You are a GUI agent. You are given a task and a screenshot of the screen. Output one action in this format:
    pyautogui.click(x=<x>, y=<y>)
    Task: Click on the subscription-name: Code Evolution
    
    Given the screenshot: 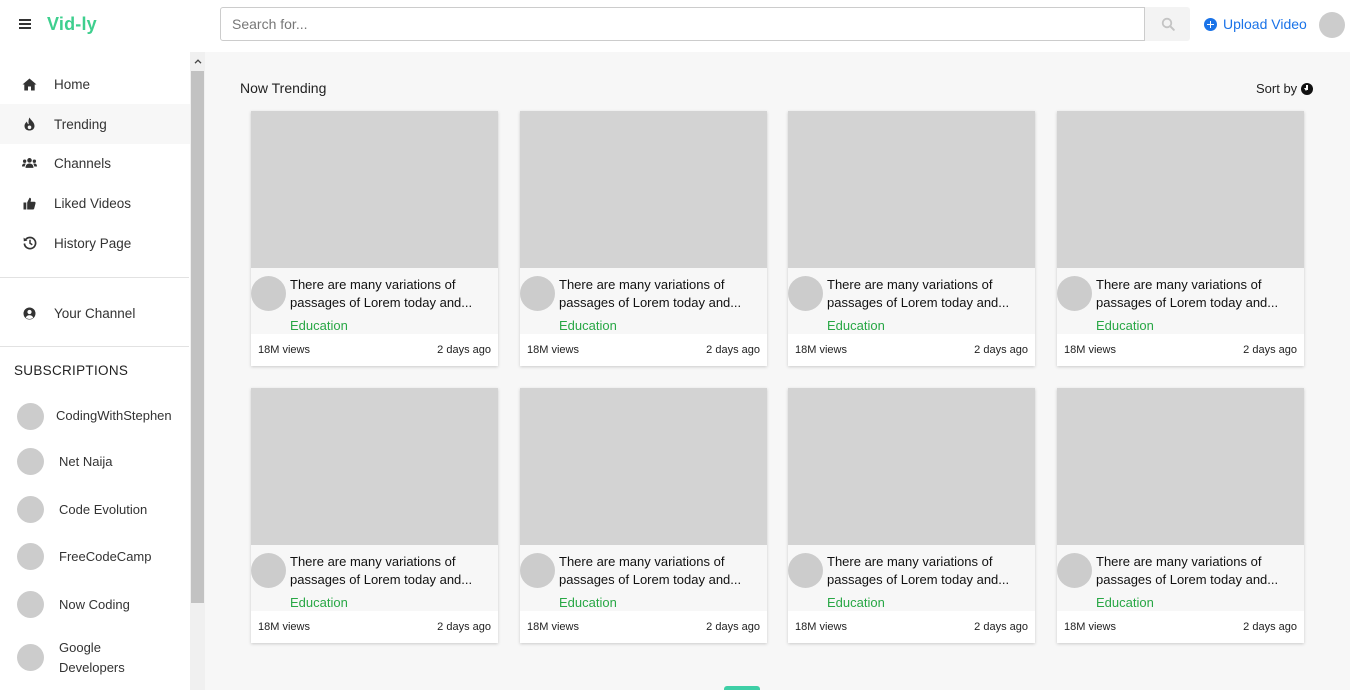 What is the action you would take?
    pyautogui.click(x=103, y=509)
    